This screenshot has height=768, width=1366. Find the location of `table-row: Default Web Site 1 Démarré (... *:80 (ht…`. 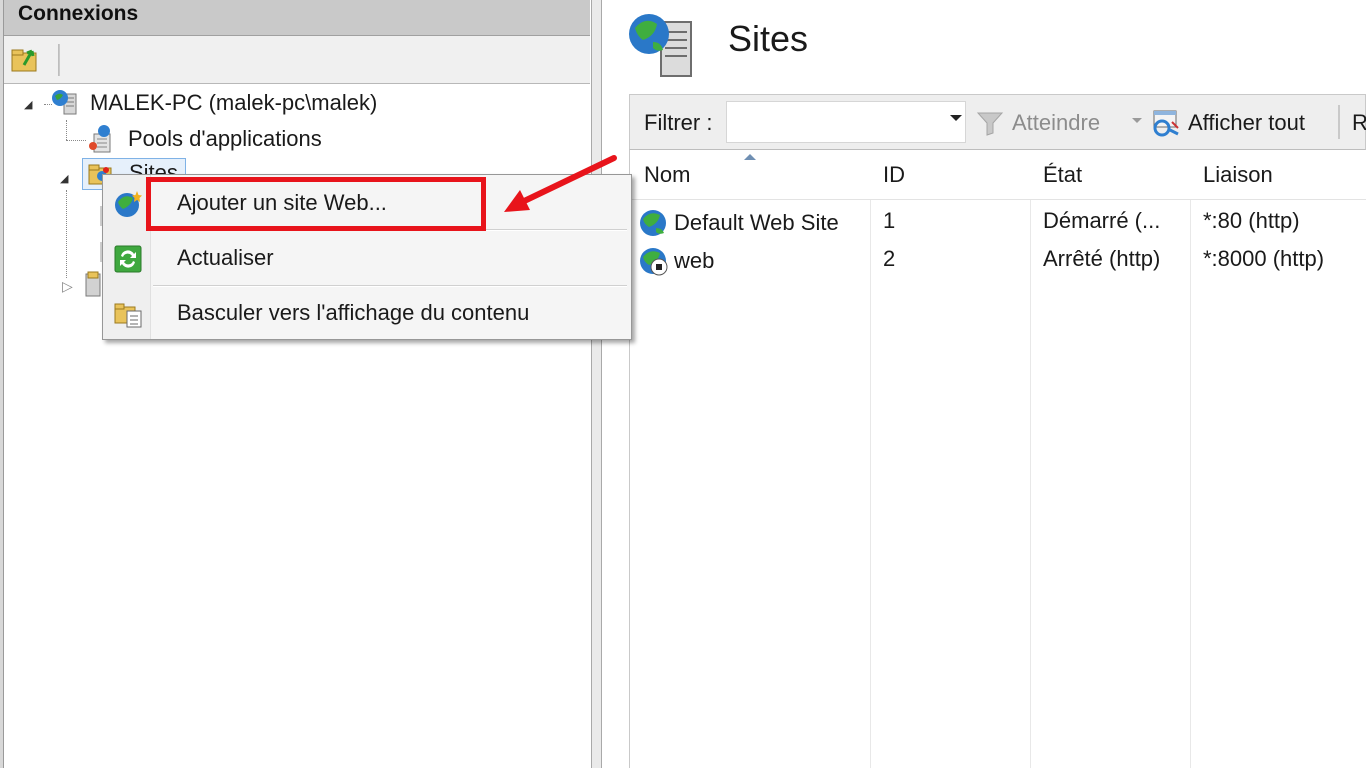

table-row: Default Web Site 1 Démarré (... *:80 (ht… is located at coordinates (998, 221).